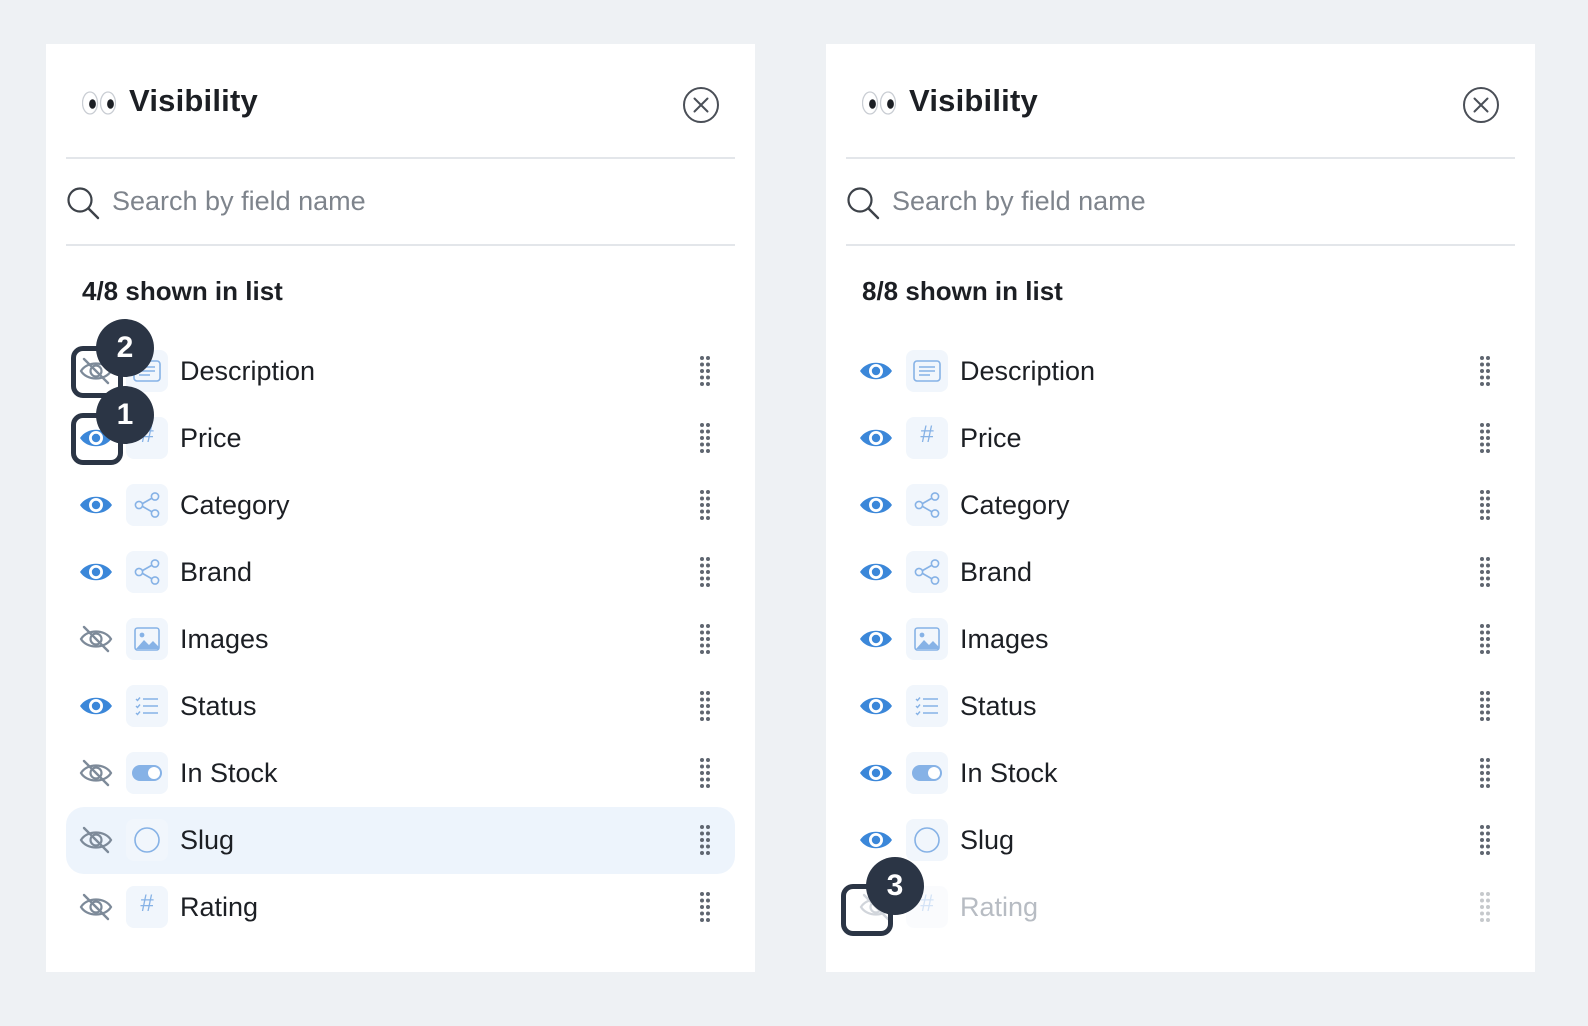 The image size is (1588, 1026). Describe the element at coordinates (182, 291) in the screenshot. I see `shown-count-label: 4/8 shown in list` at that location.